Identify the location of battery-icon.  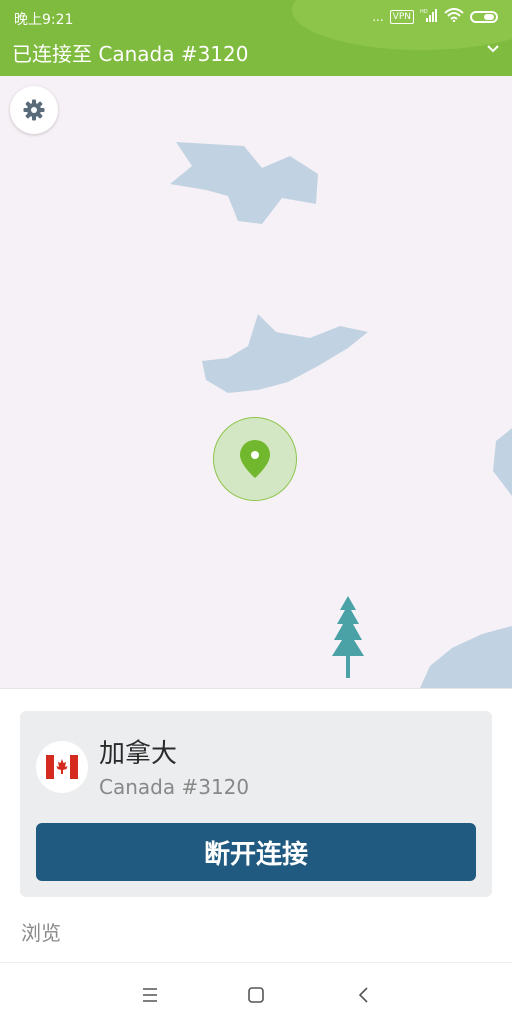
(484, 16).